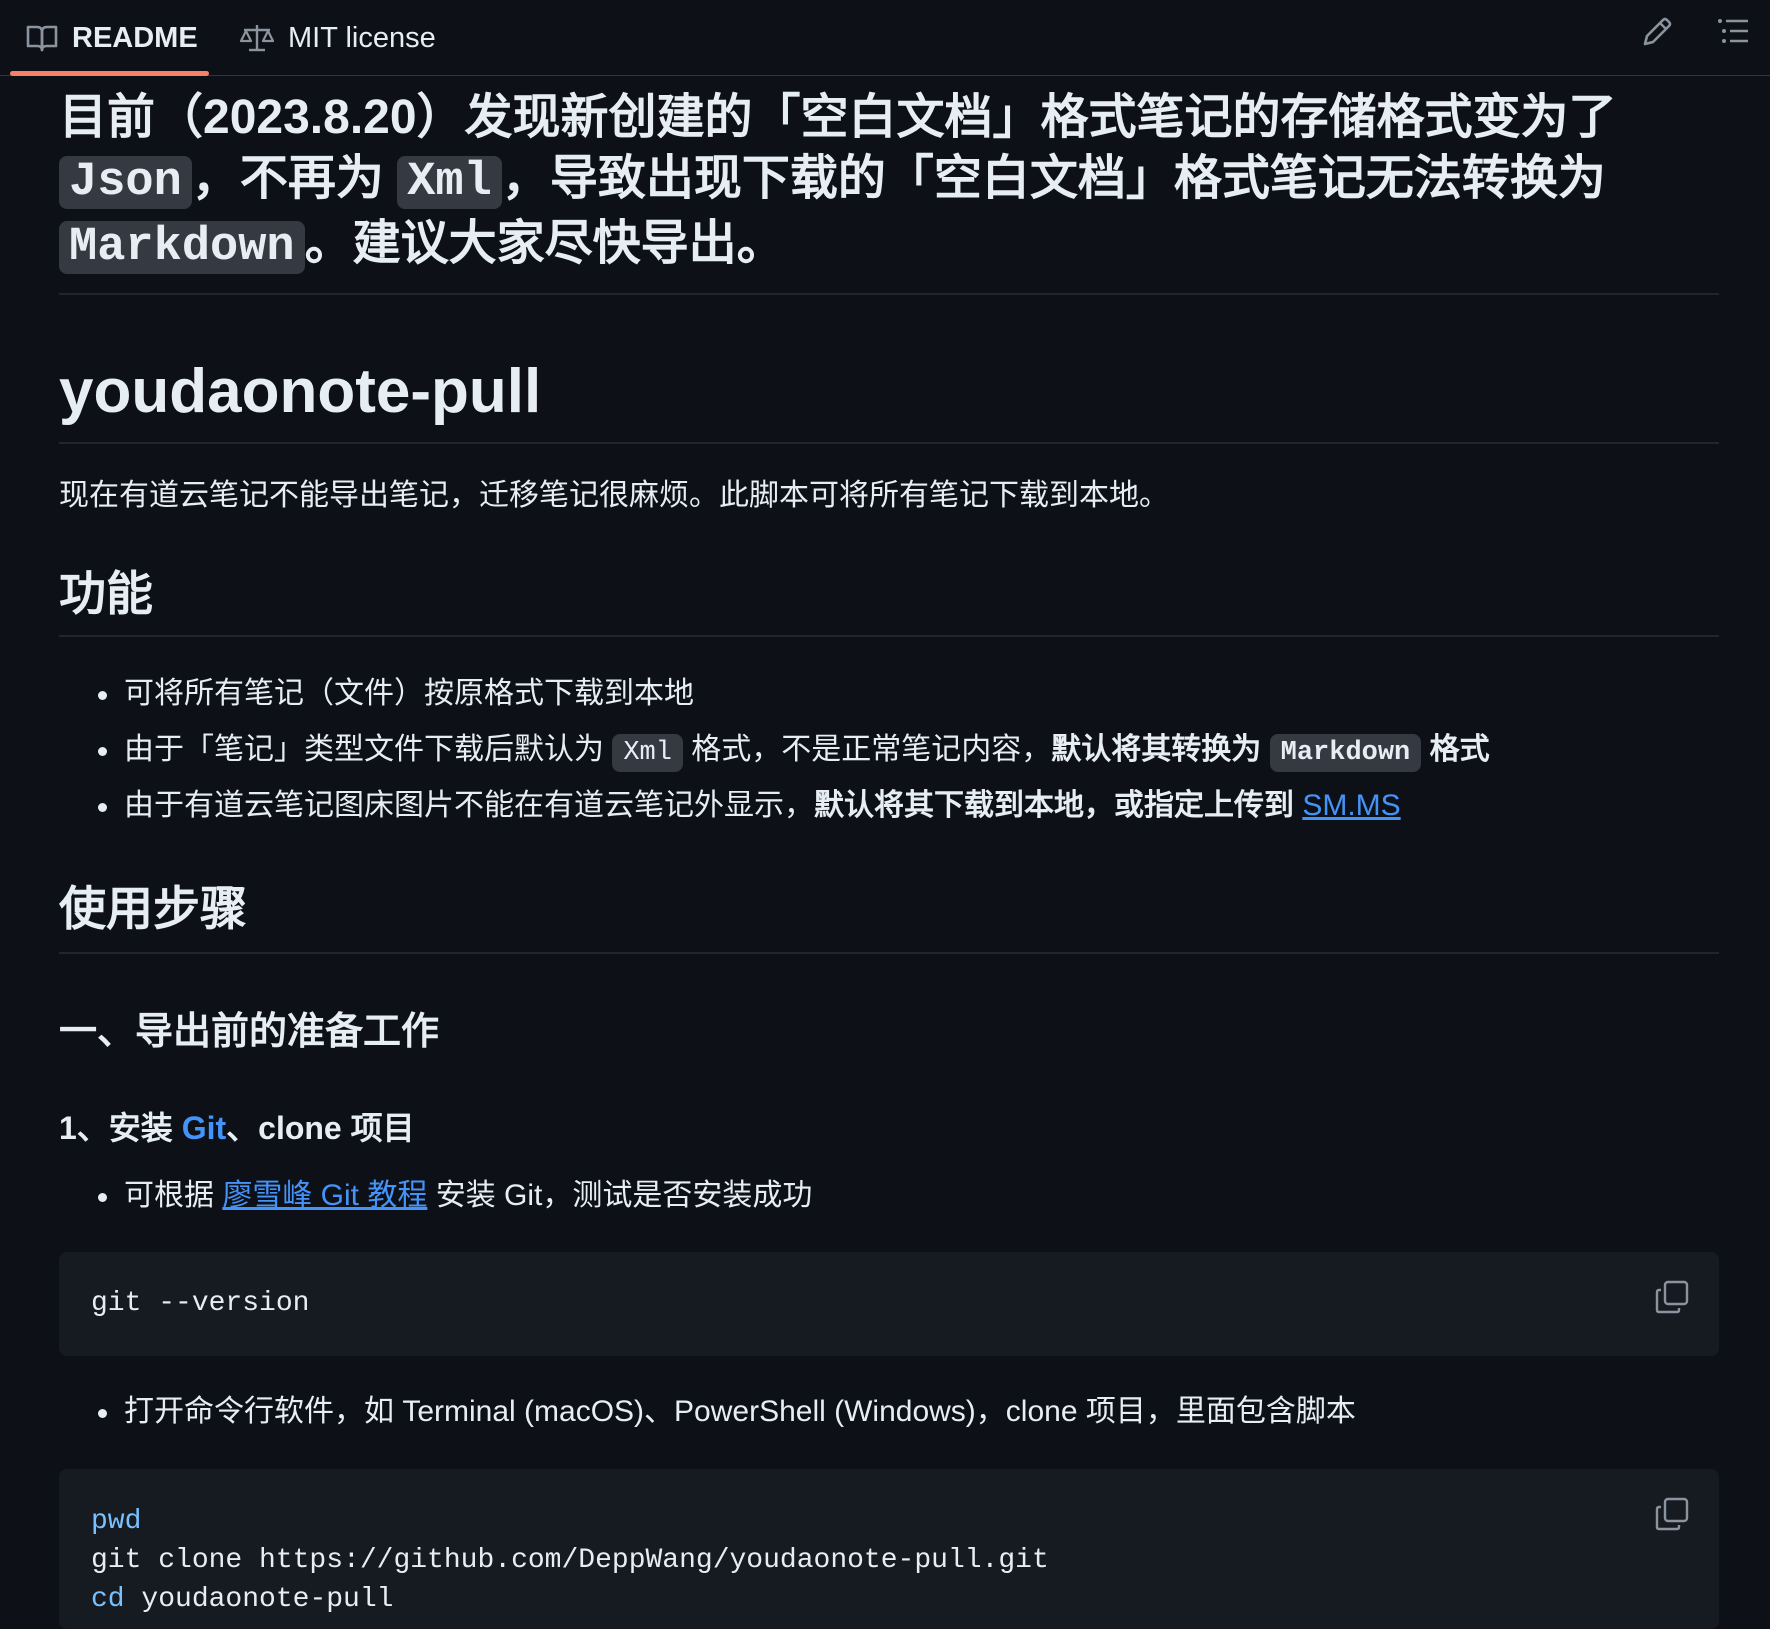  Describe the element at coordinates (1351, 805) in the screenshot. I see `smms-link: SM.MS` at that location.